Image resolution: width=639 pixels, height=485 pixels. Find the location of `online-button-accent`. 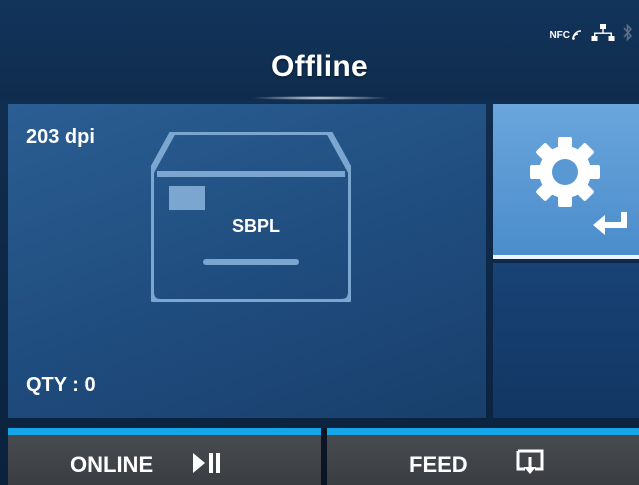

online-button-accent is located at coordinates (164, 431).